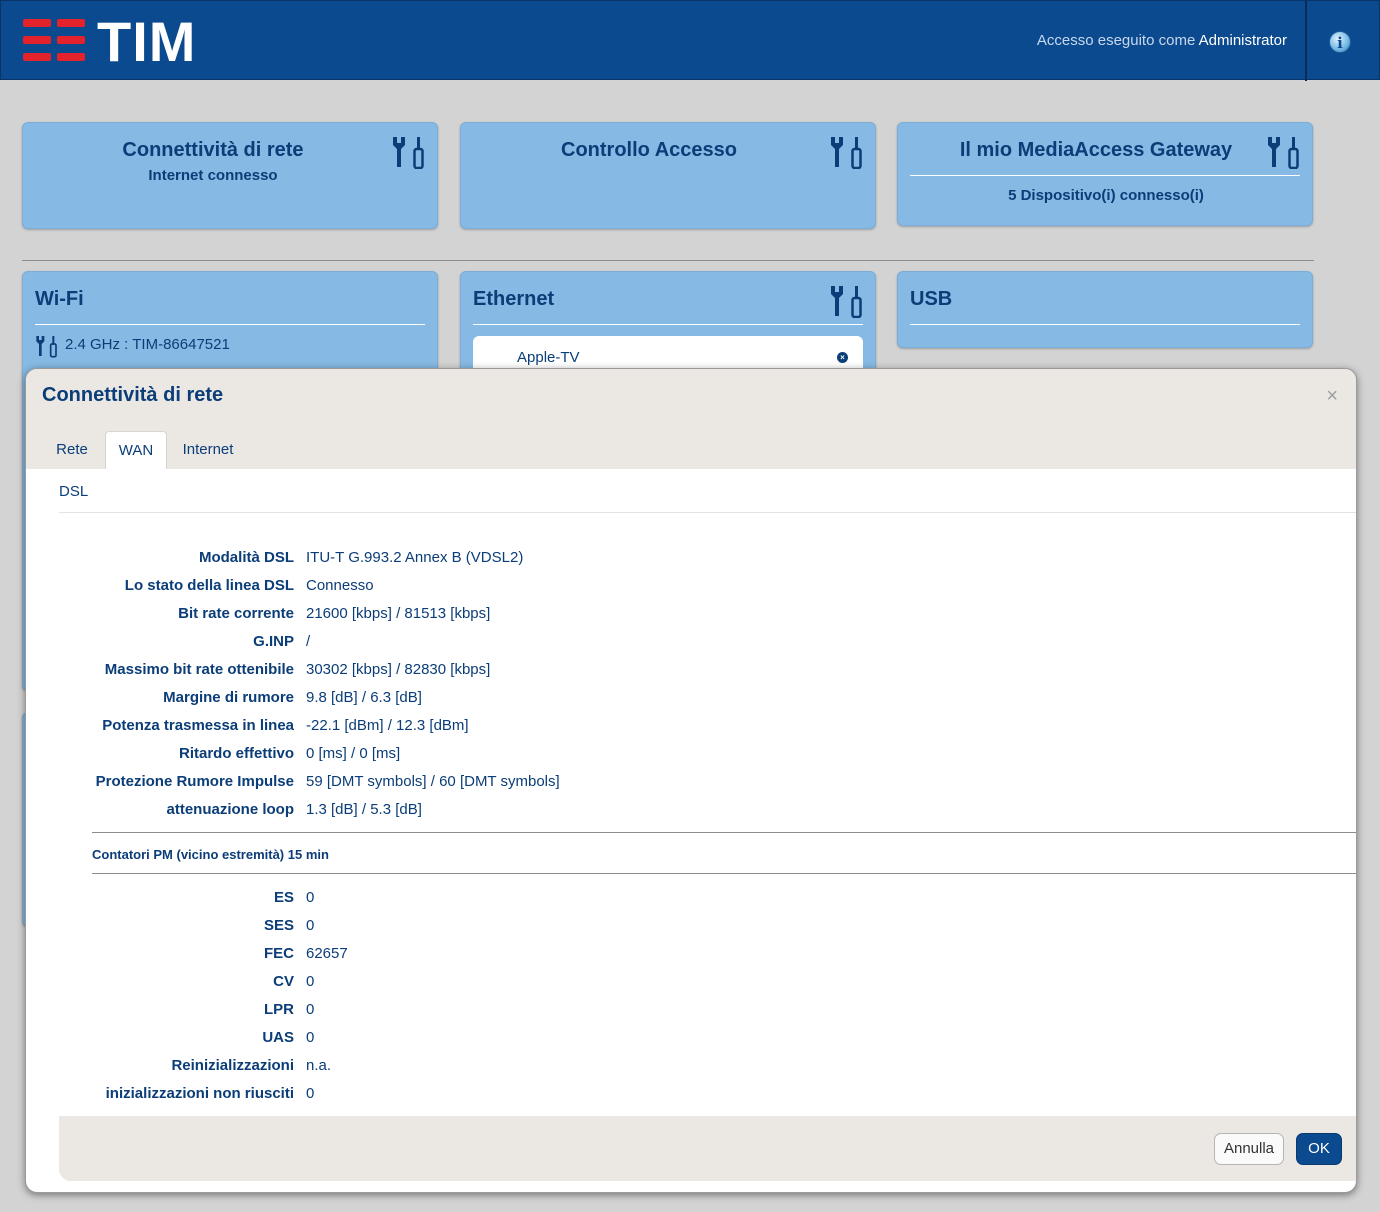 The height and width of the screenshot is (1212, 1380). Describe the element at coordinates (283, 981) in the screenshot. I see `info-row-label: CV` at that location.